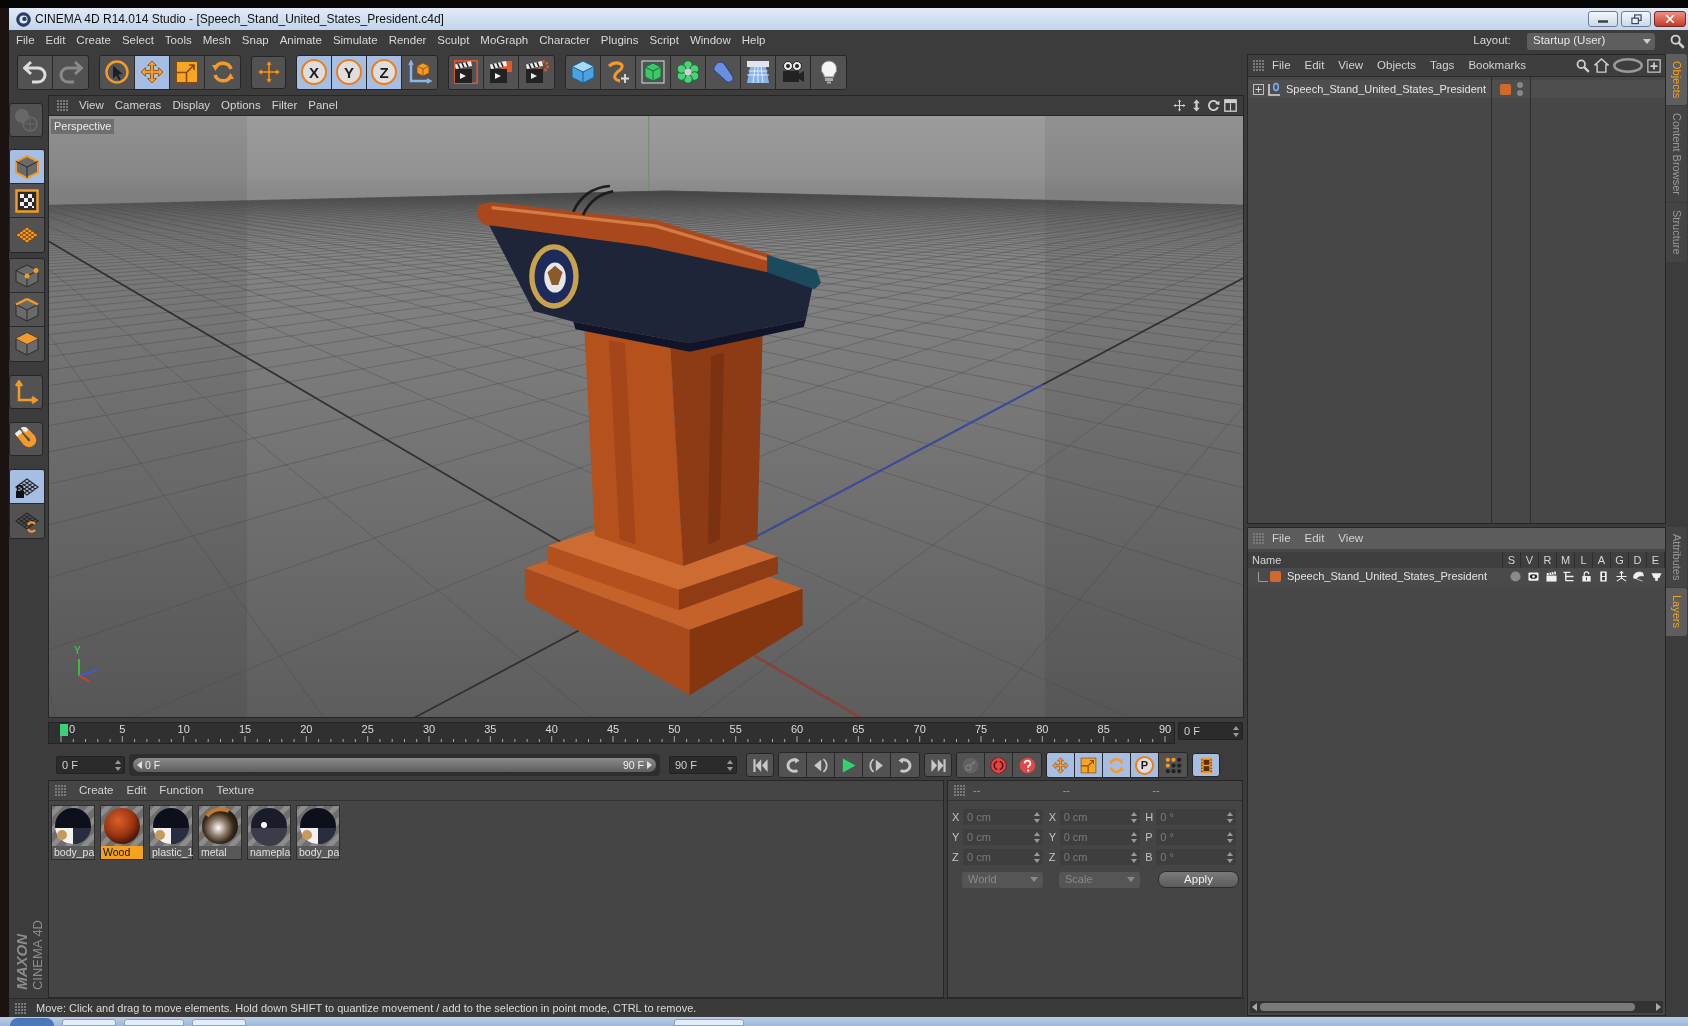 The width and height of the screenshot is (1688, 1026). What do you see at coordinates (27, 487) in the screenshot?
I see `locked-workplane-button` at bounding box center [27, 487].